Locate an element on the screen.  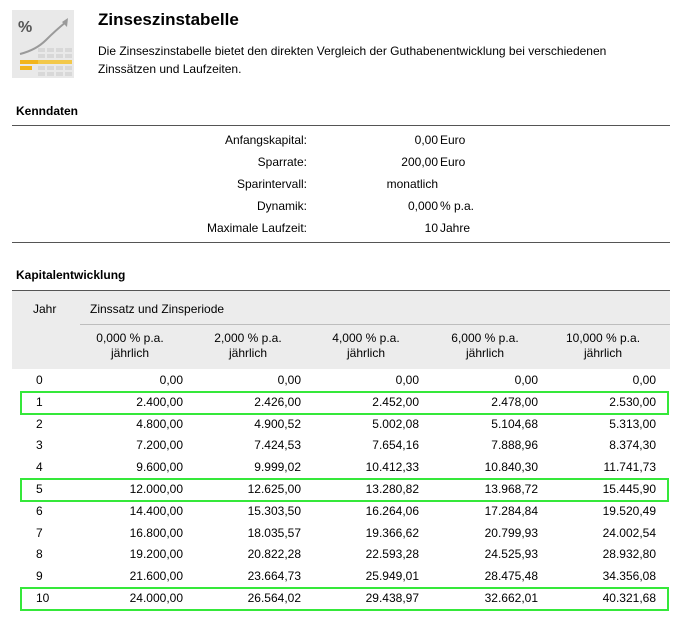
kenndaten-value: 10 is located at coordinates (431, 228).